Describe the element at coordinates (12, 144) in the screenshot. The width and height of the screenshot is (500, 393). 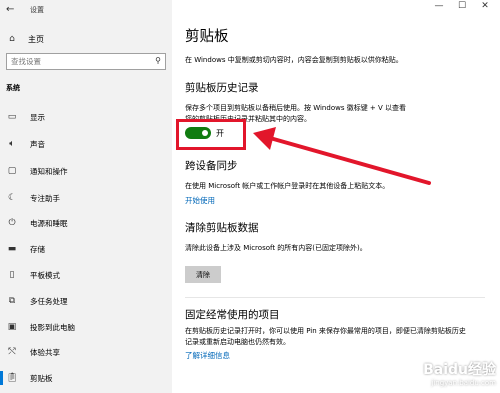
I see `sound-icon: 🔈︎` at that location.